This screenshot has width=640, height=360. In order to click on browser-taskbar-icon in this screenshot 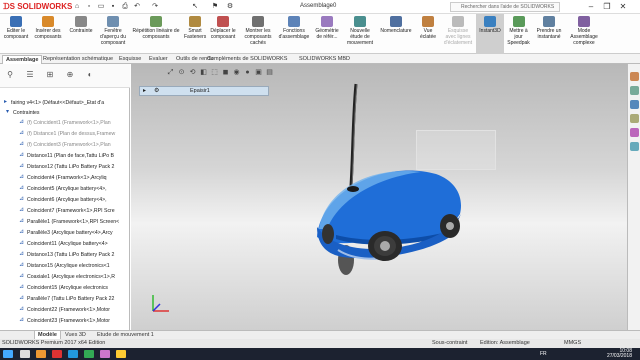, I will do `click(73, 354)`.